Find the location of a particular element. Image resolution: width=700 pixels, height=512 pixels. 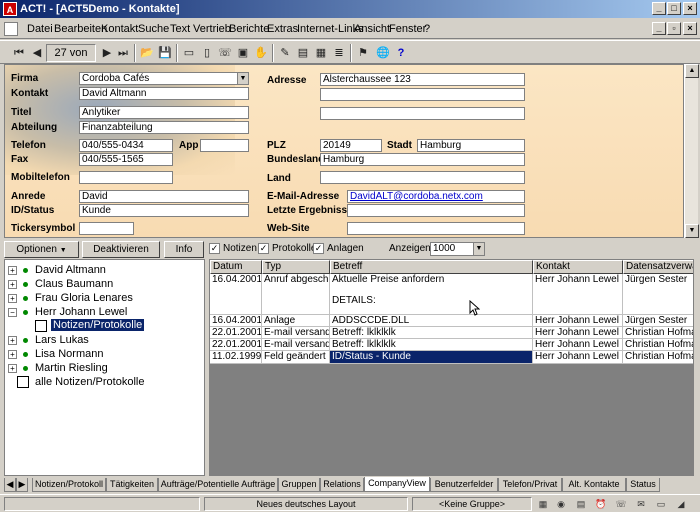

tab-notizen-protokoll: Notizen/Protokoll is located at coordinates (69, 485).